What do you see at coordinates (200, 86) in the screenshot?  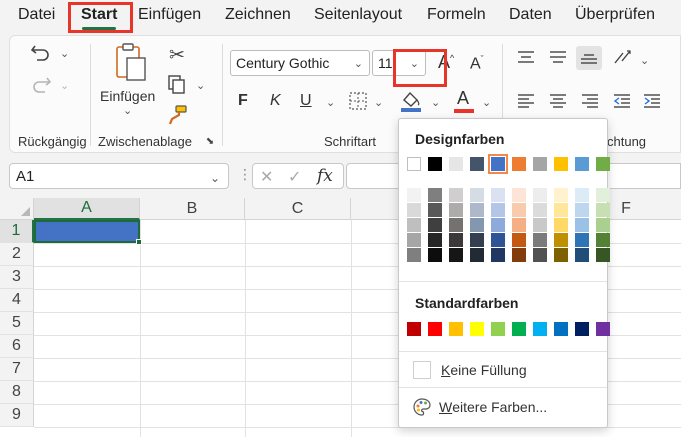 I see `copy-chevron-icon: ⌄` at bounding box center [200, 86].